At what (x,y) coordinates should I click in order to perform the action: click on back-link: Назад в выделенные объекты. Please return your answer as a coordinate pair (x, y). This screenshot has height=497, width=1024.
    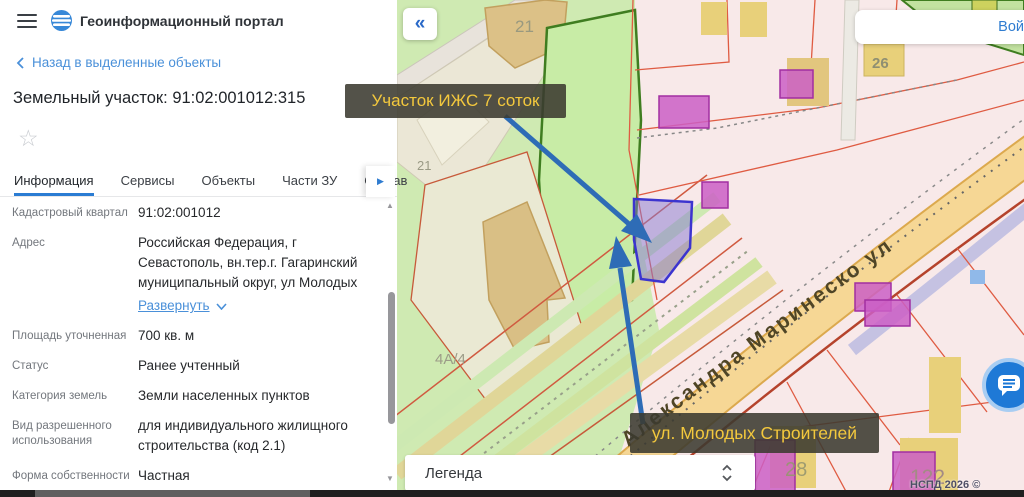
    Looking at the image, I should click on (118, 62).